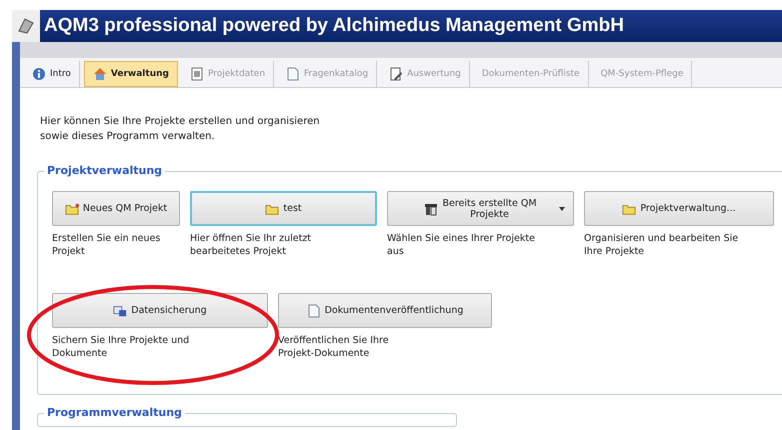 Image resolution: width=782 pixels, height=430 pixels. What do you see at coordinates (461, 245) in the screenshot?
I see `button-description: Wählen Sie eines Ihrer Projekte aus` at bounding box center [461, 245].